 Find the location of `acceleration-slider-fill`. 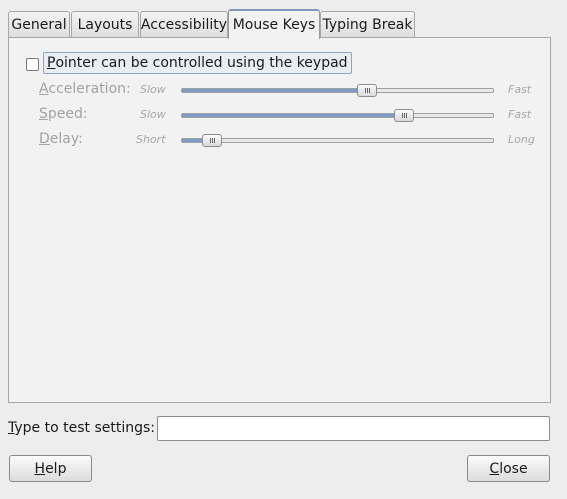

acceleration-slider-fill is located at coordinates (274, 90).